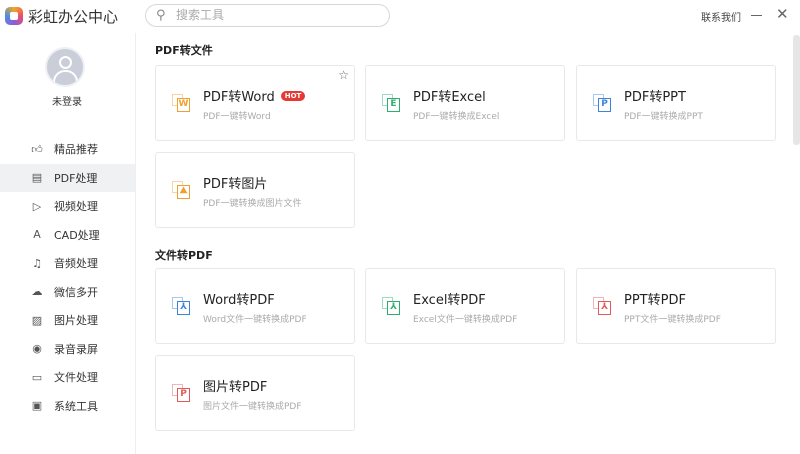 This screenshot has width=800, height=454. What do you see at coordinates (782, 14) in the screenshot?
I see `close-button: ✕` at bounding box center [782, 14].